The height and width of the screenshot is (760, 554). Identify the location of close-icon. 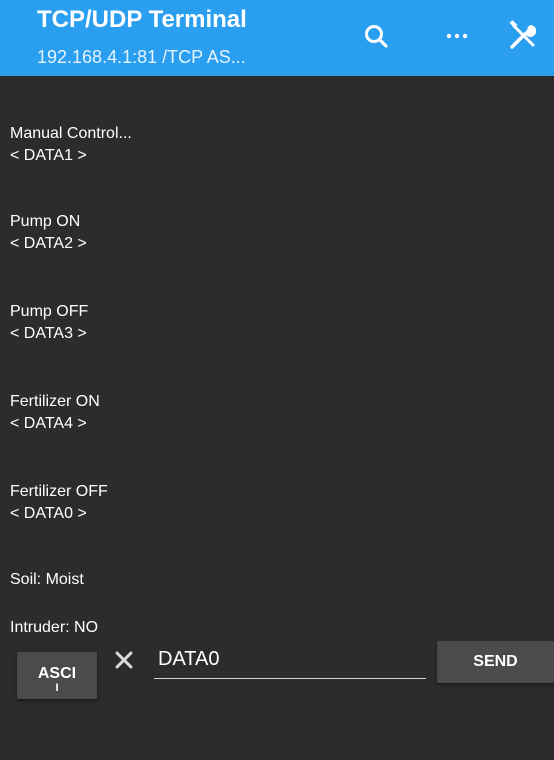
(124, 660).